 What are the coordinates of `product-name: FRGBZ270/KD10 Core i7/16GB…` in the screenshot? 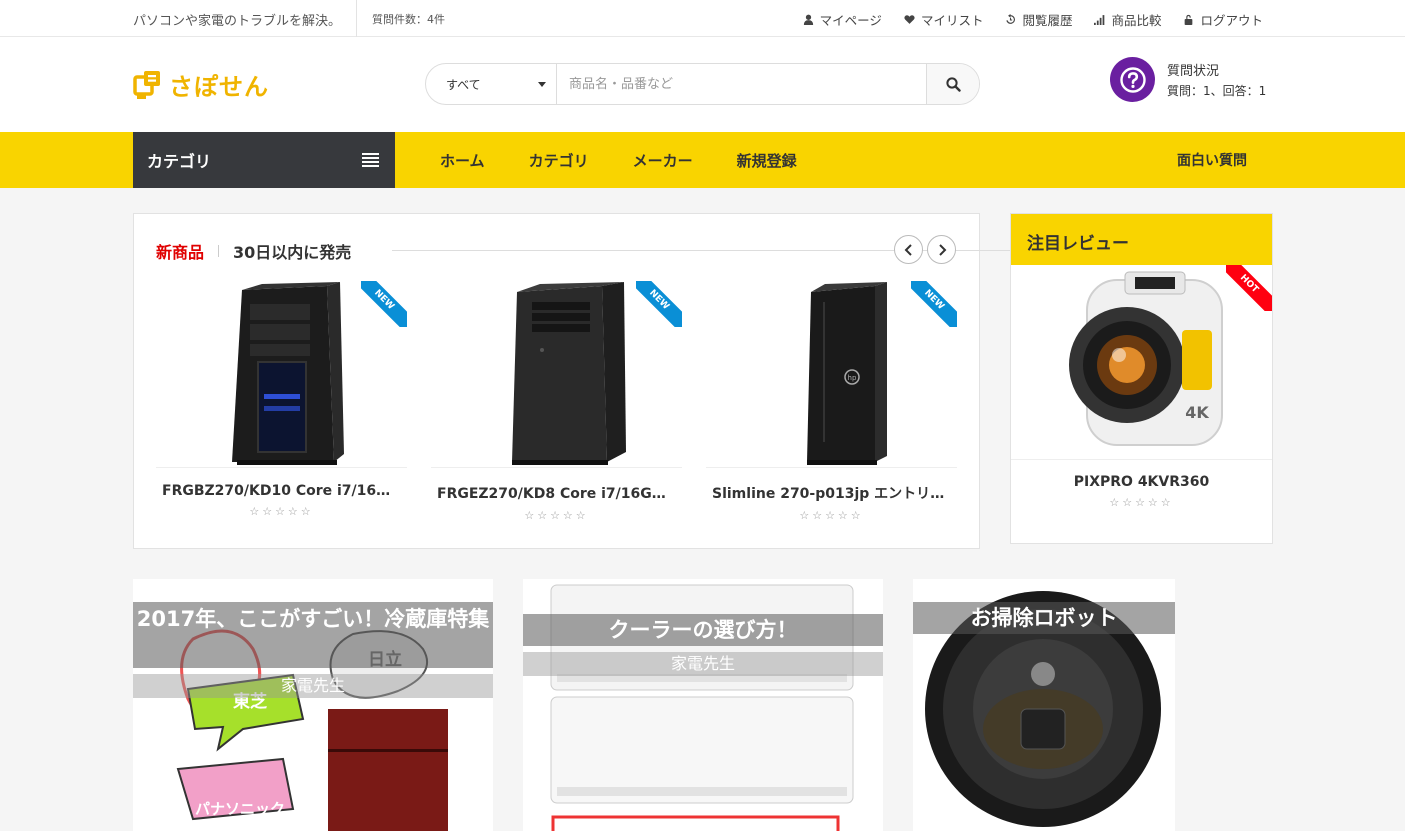 It's located at (284, 491).